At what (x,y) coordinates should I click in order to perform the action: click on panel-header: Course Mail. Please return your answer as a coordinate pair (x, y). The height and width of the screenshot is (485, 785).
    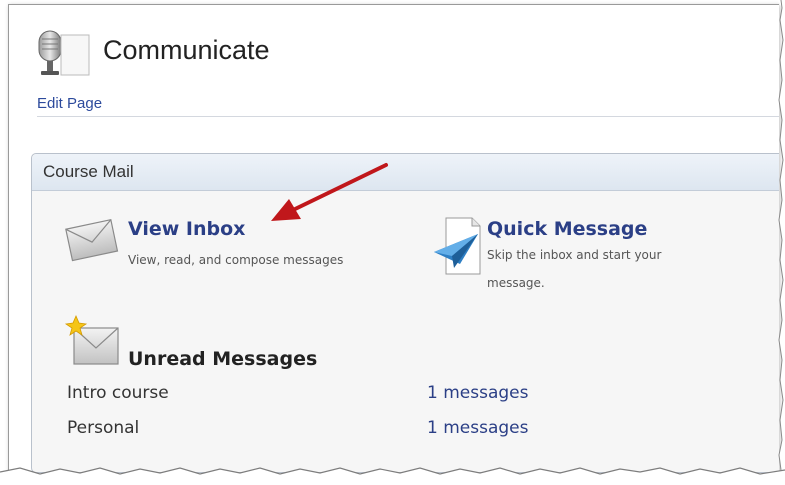
    Looking at the image, I should click on (405, 172).